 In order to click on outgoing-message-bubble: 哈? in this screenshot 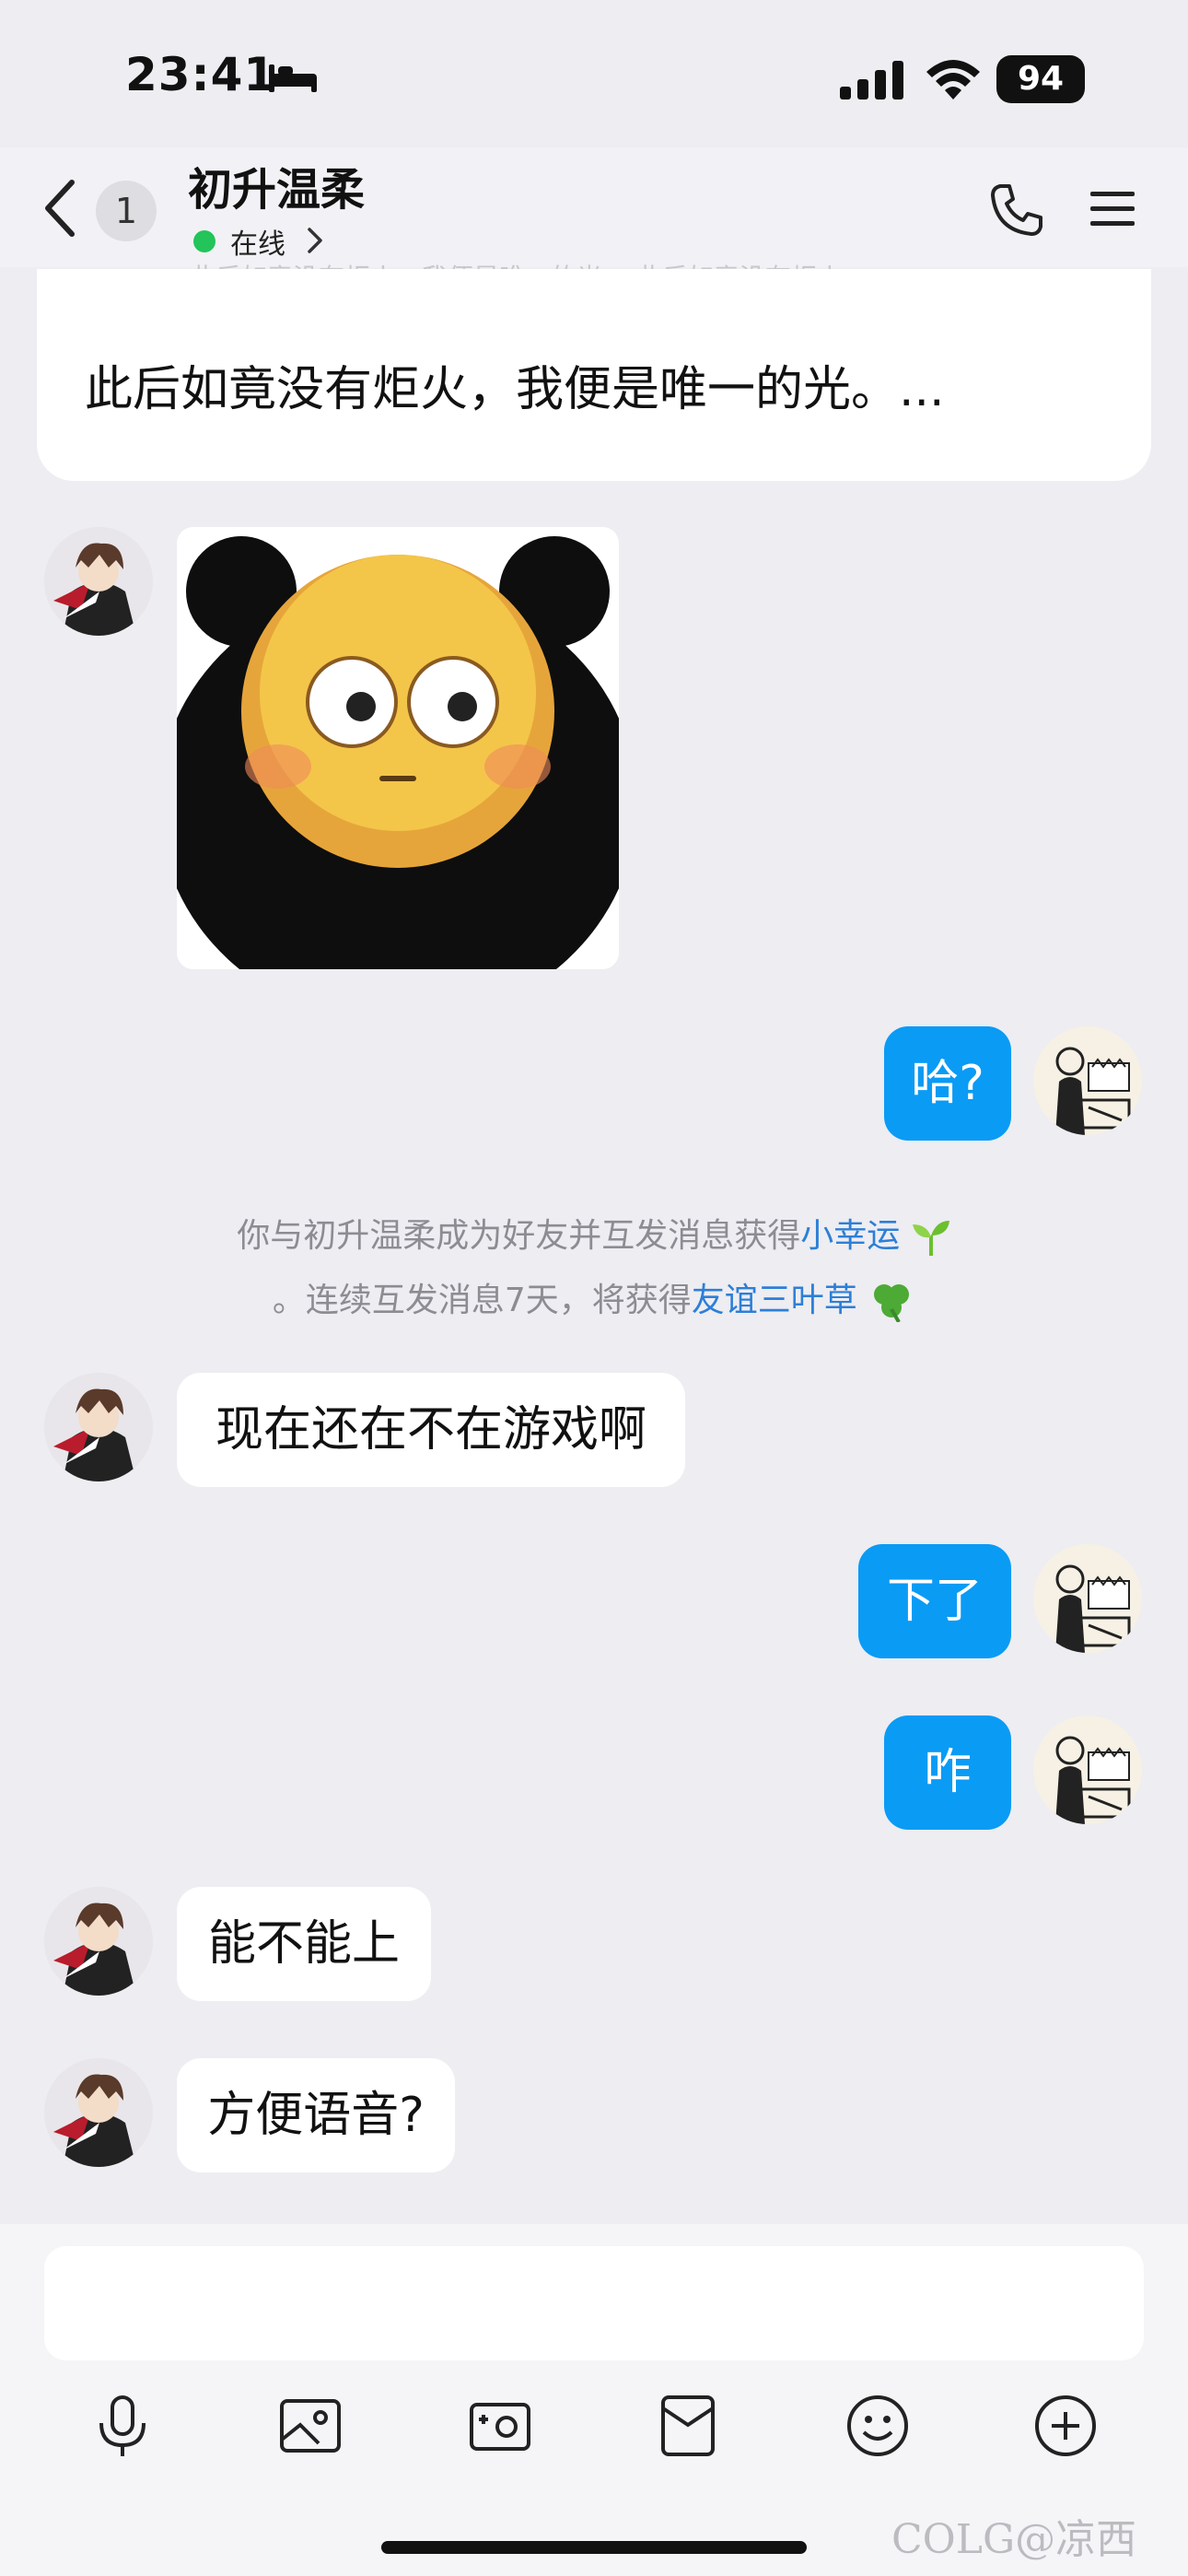, I will do `click(948, 1083)`.